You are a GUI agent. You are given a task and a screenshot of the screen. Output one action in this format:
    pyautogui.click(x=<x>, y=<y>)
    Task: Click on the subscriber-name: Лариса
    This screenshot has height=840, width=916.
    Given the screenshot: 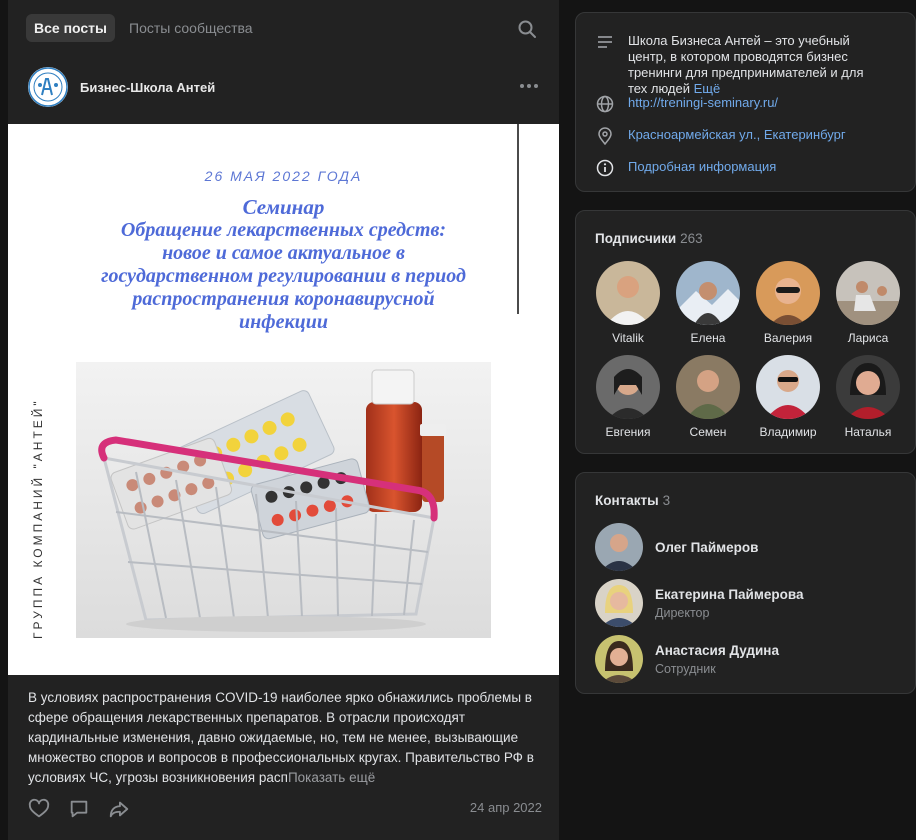 What is the action you would take?
    pyautogui.click(x=868, y=338)
    